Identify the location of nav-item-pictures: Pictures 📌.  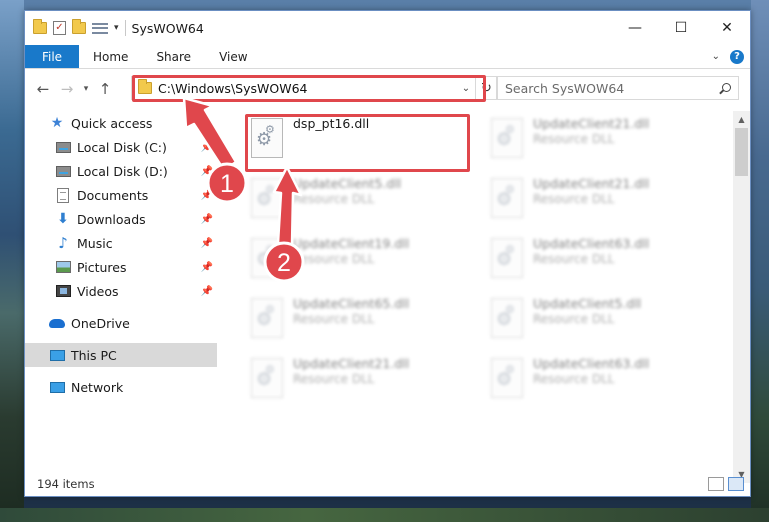
(121, 267).